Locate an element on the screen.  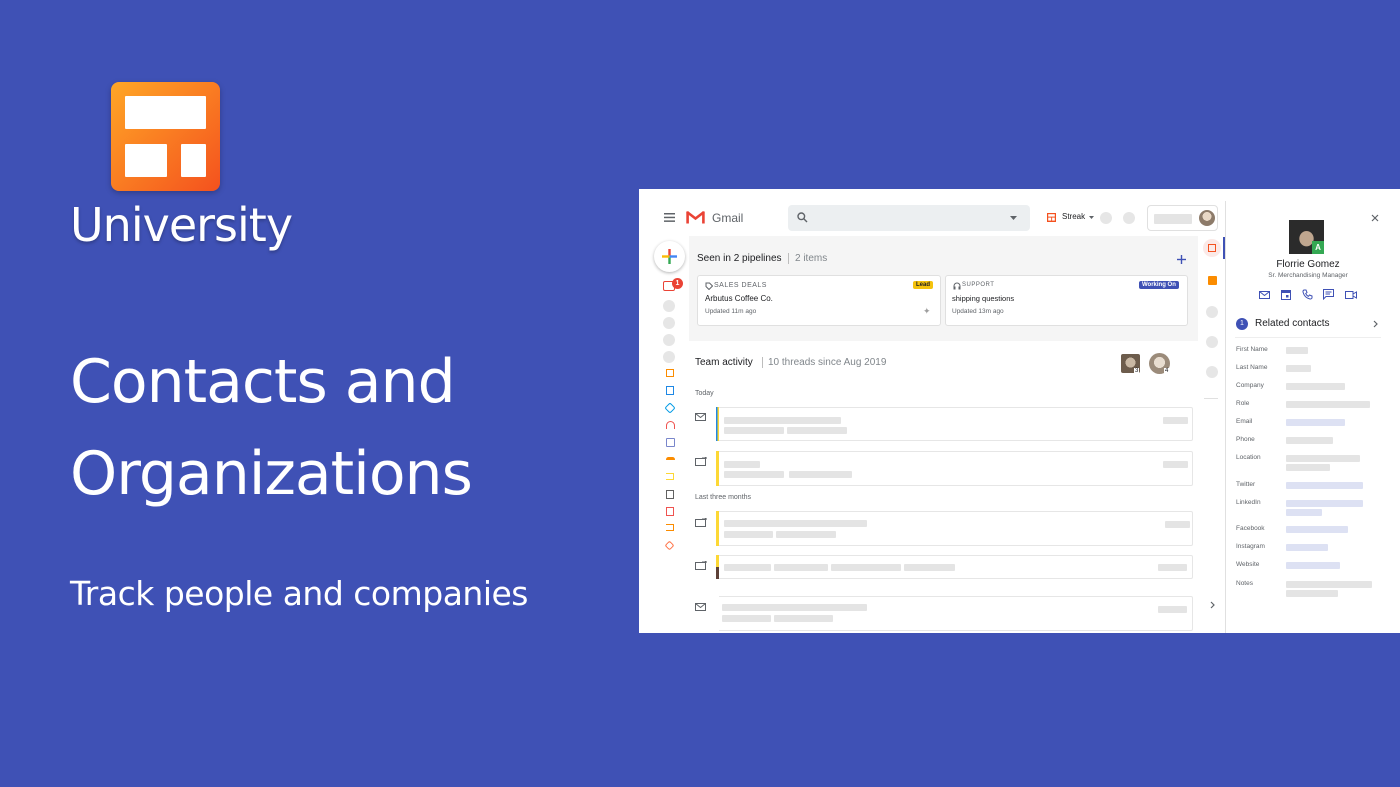
contact-field-label: Company is located at coordinates (1250, 385).